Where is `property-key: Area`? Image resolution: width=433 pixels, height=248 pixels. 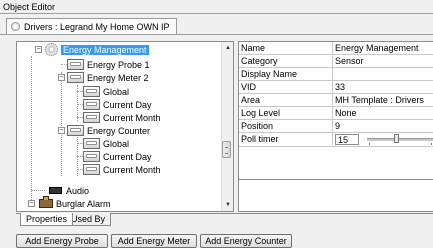
property-key: Area is located at coordinates (251, 100).